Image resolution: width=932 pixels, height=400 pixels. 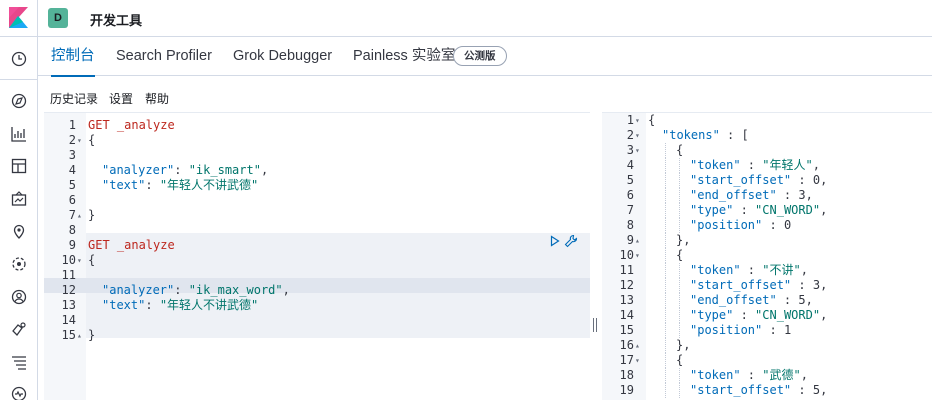 What do you see at coordinates (683, 240) in the screenshot?
I see `code-text: },` at bounding box center [683, 240].